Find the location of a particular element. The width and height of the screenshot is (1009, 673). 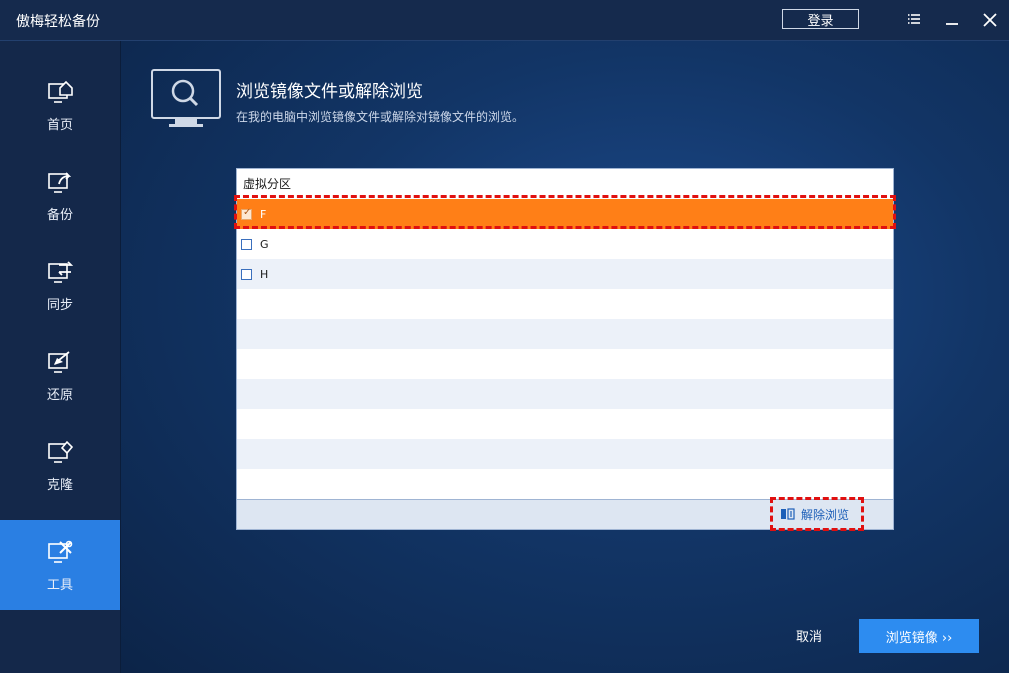

sidebar-item-label: 备份 is located at coordinates (59, 215).